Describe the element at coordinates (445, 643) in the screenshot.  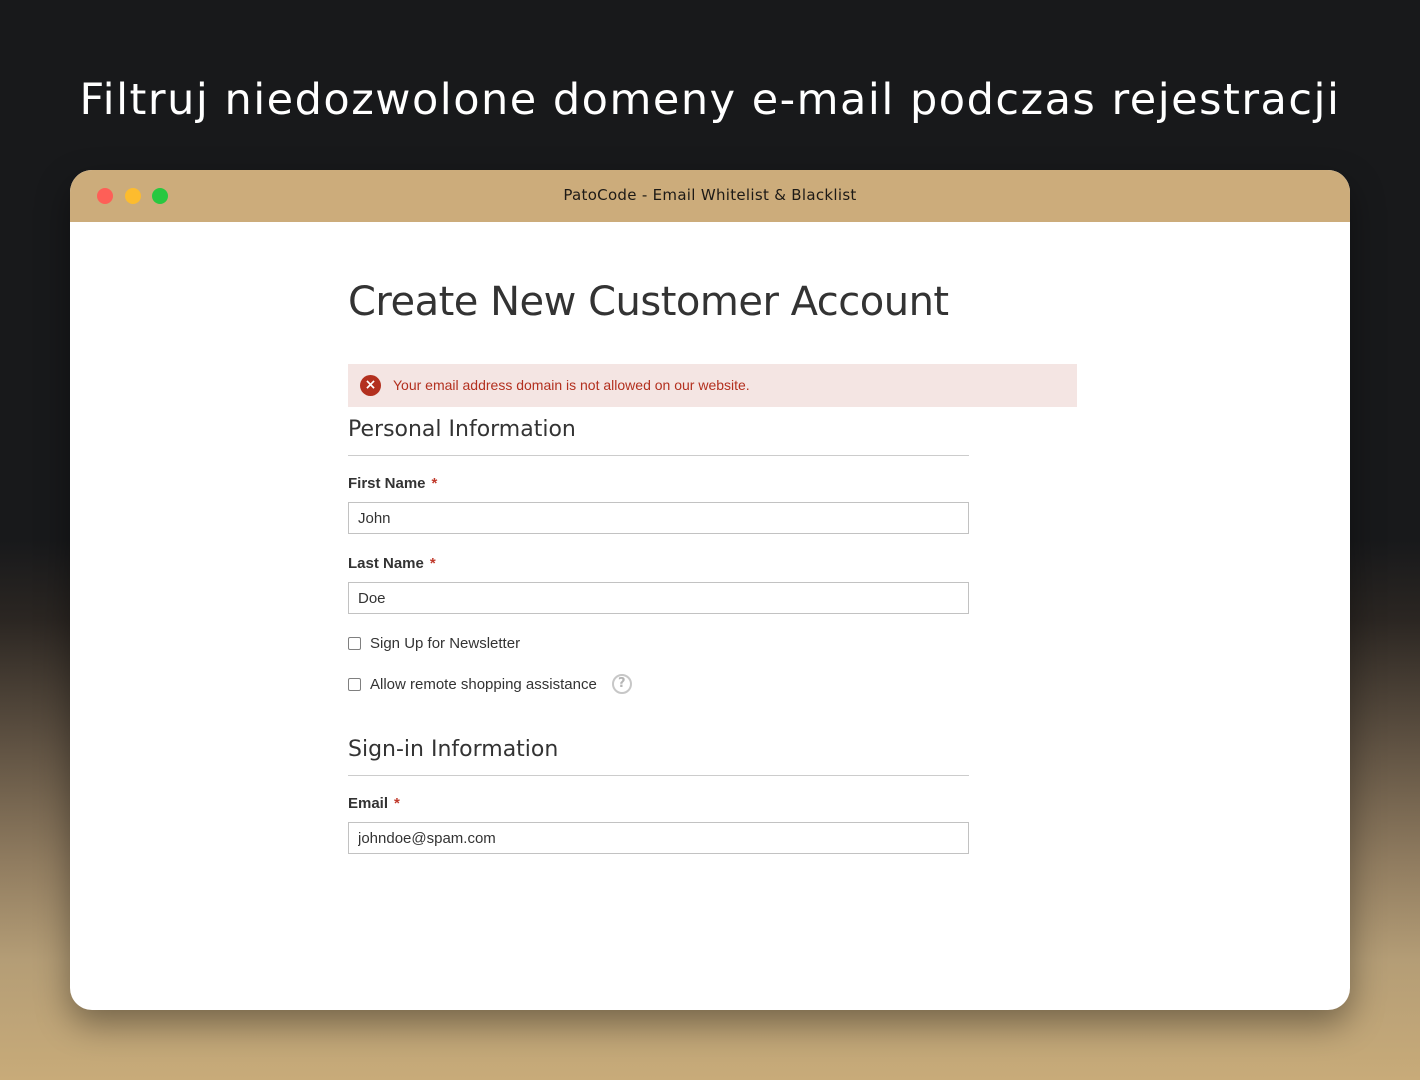
I see `newsletter-label: Sign Up for Newsletter` at that location.